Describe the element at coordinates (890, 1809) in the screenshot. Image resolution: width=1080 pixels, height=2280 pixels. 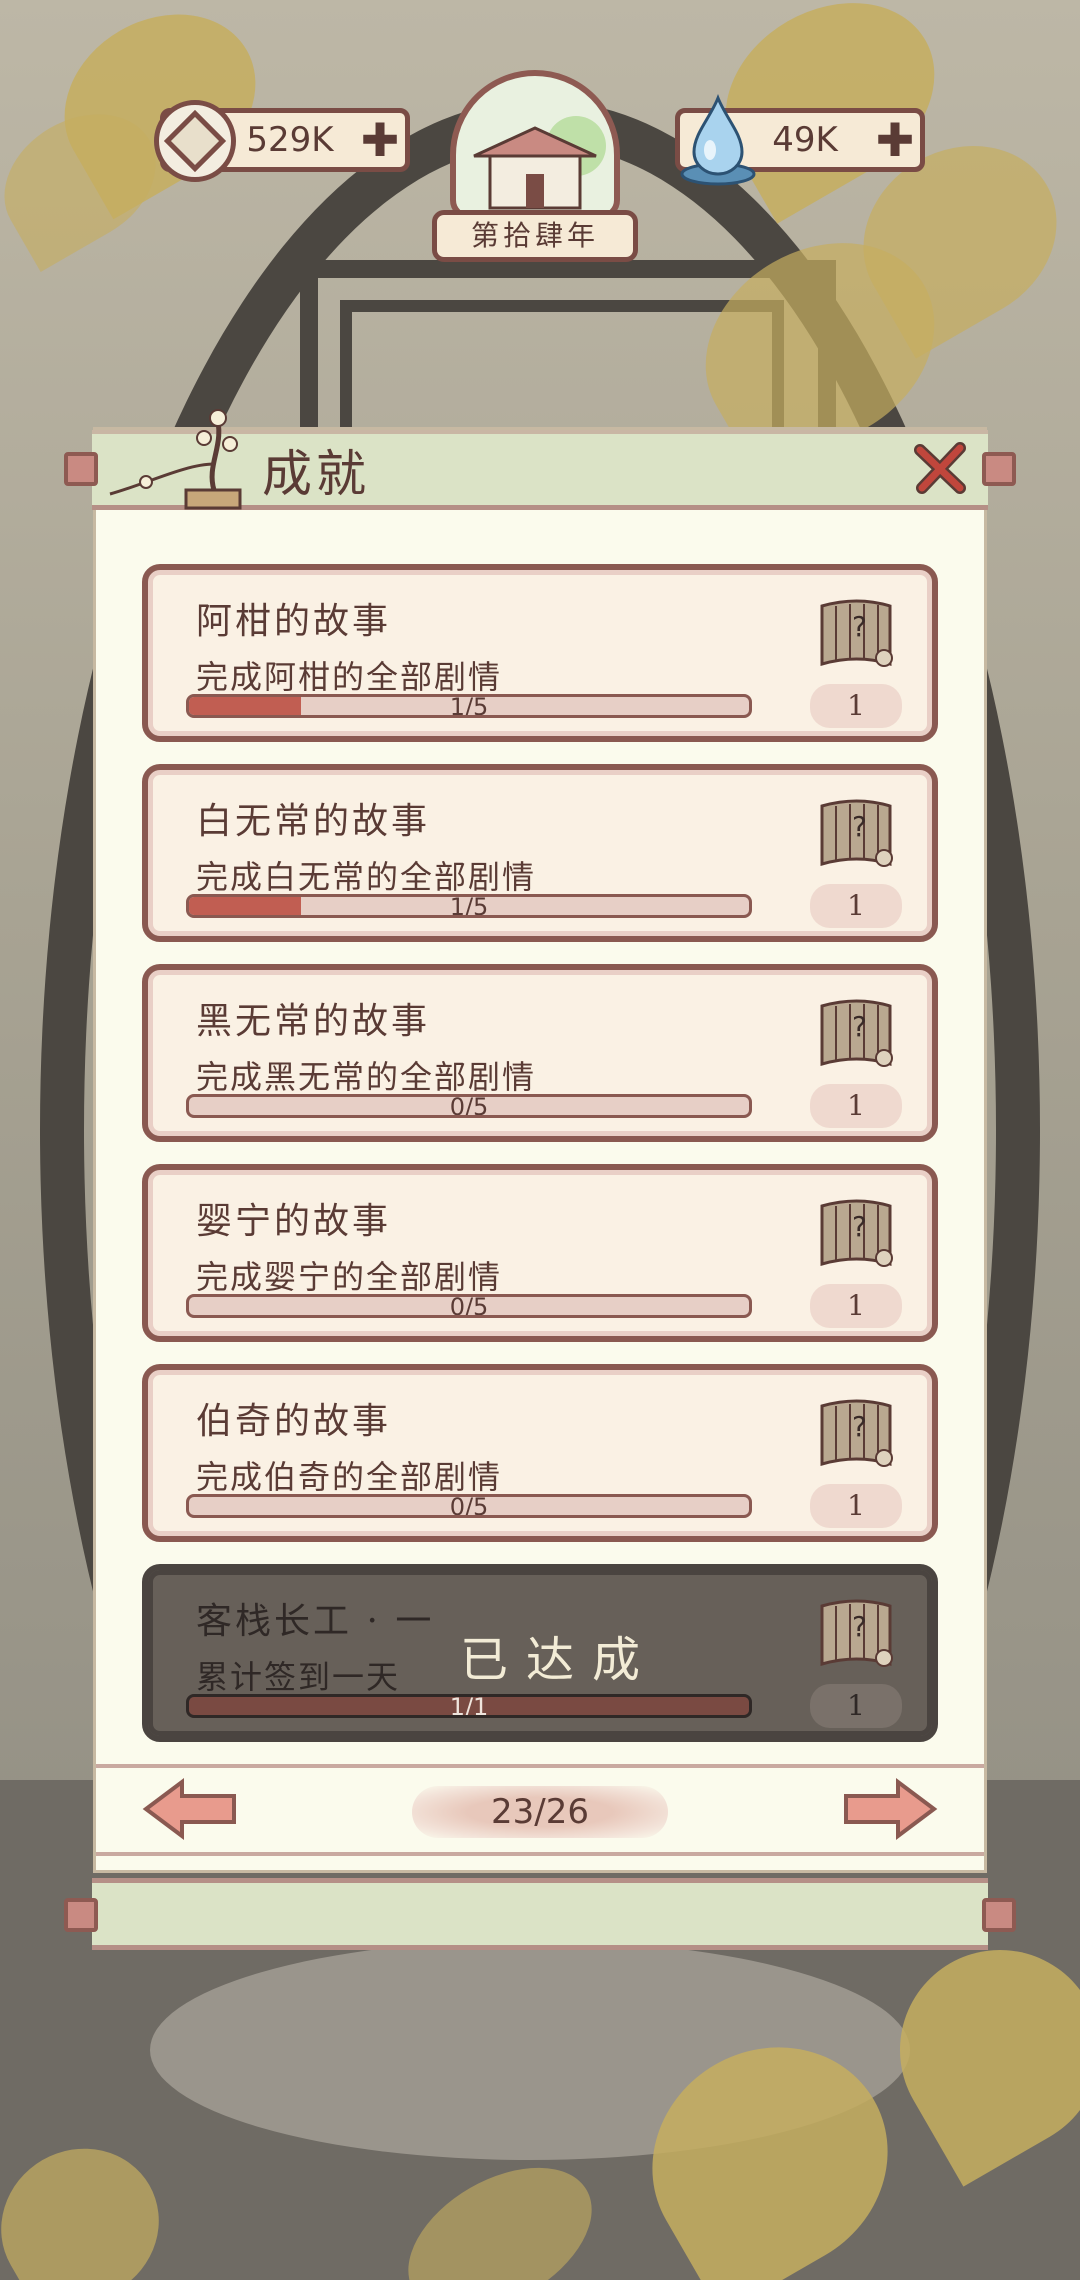
I see `next-page-button` at that location.